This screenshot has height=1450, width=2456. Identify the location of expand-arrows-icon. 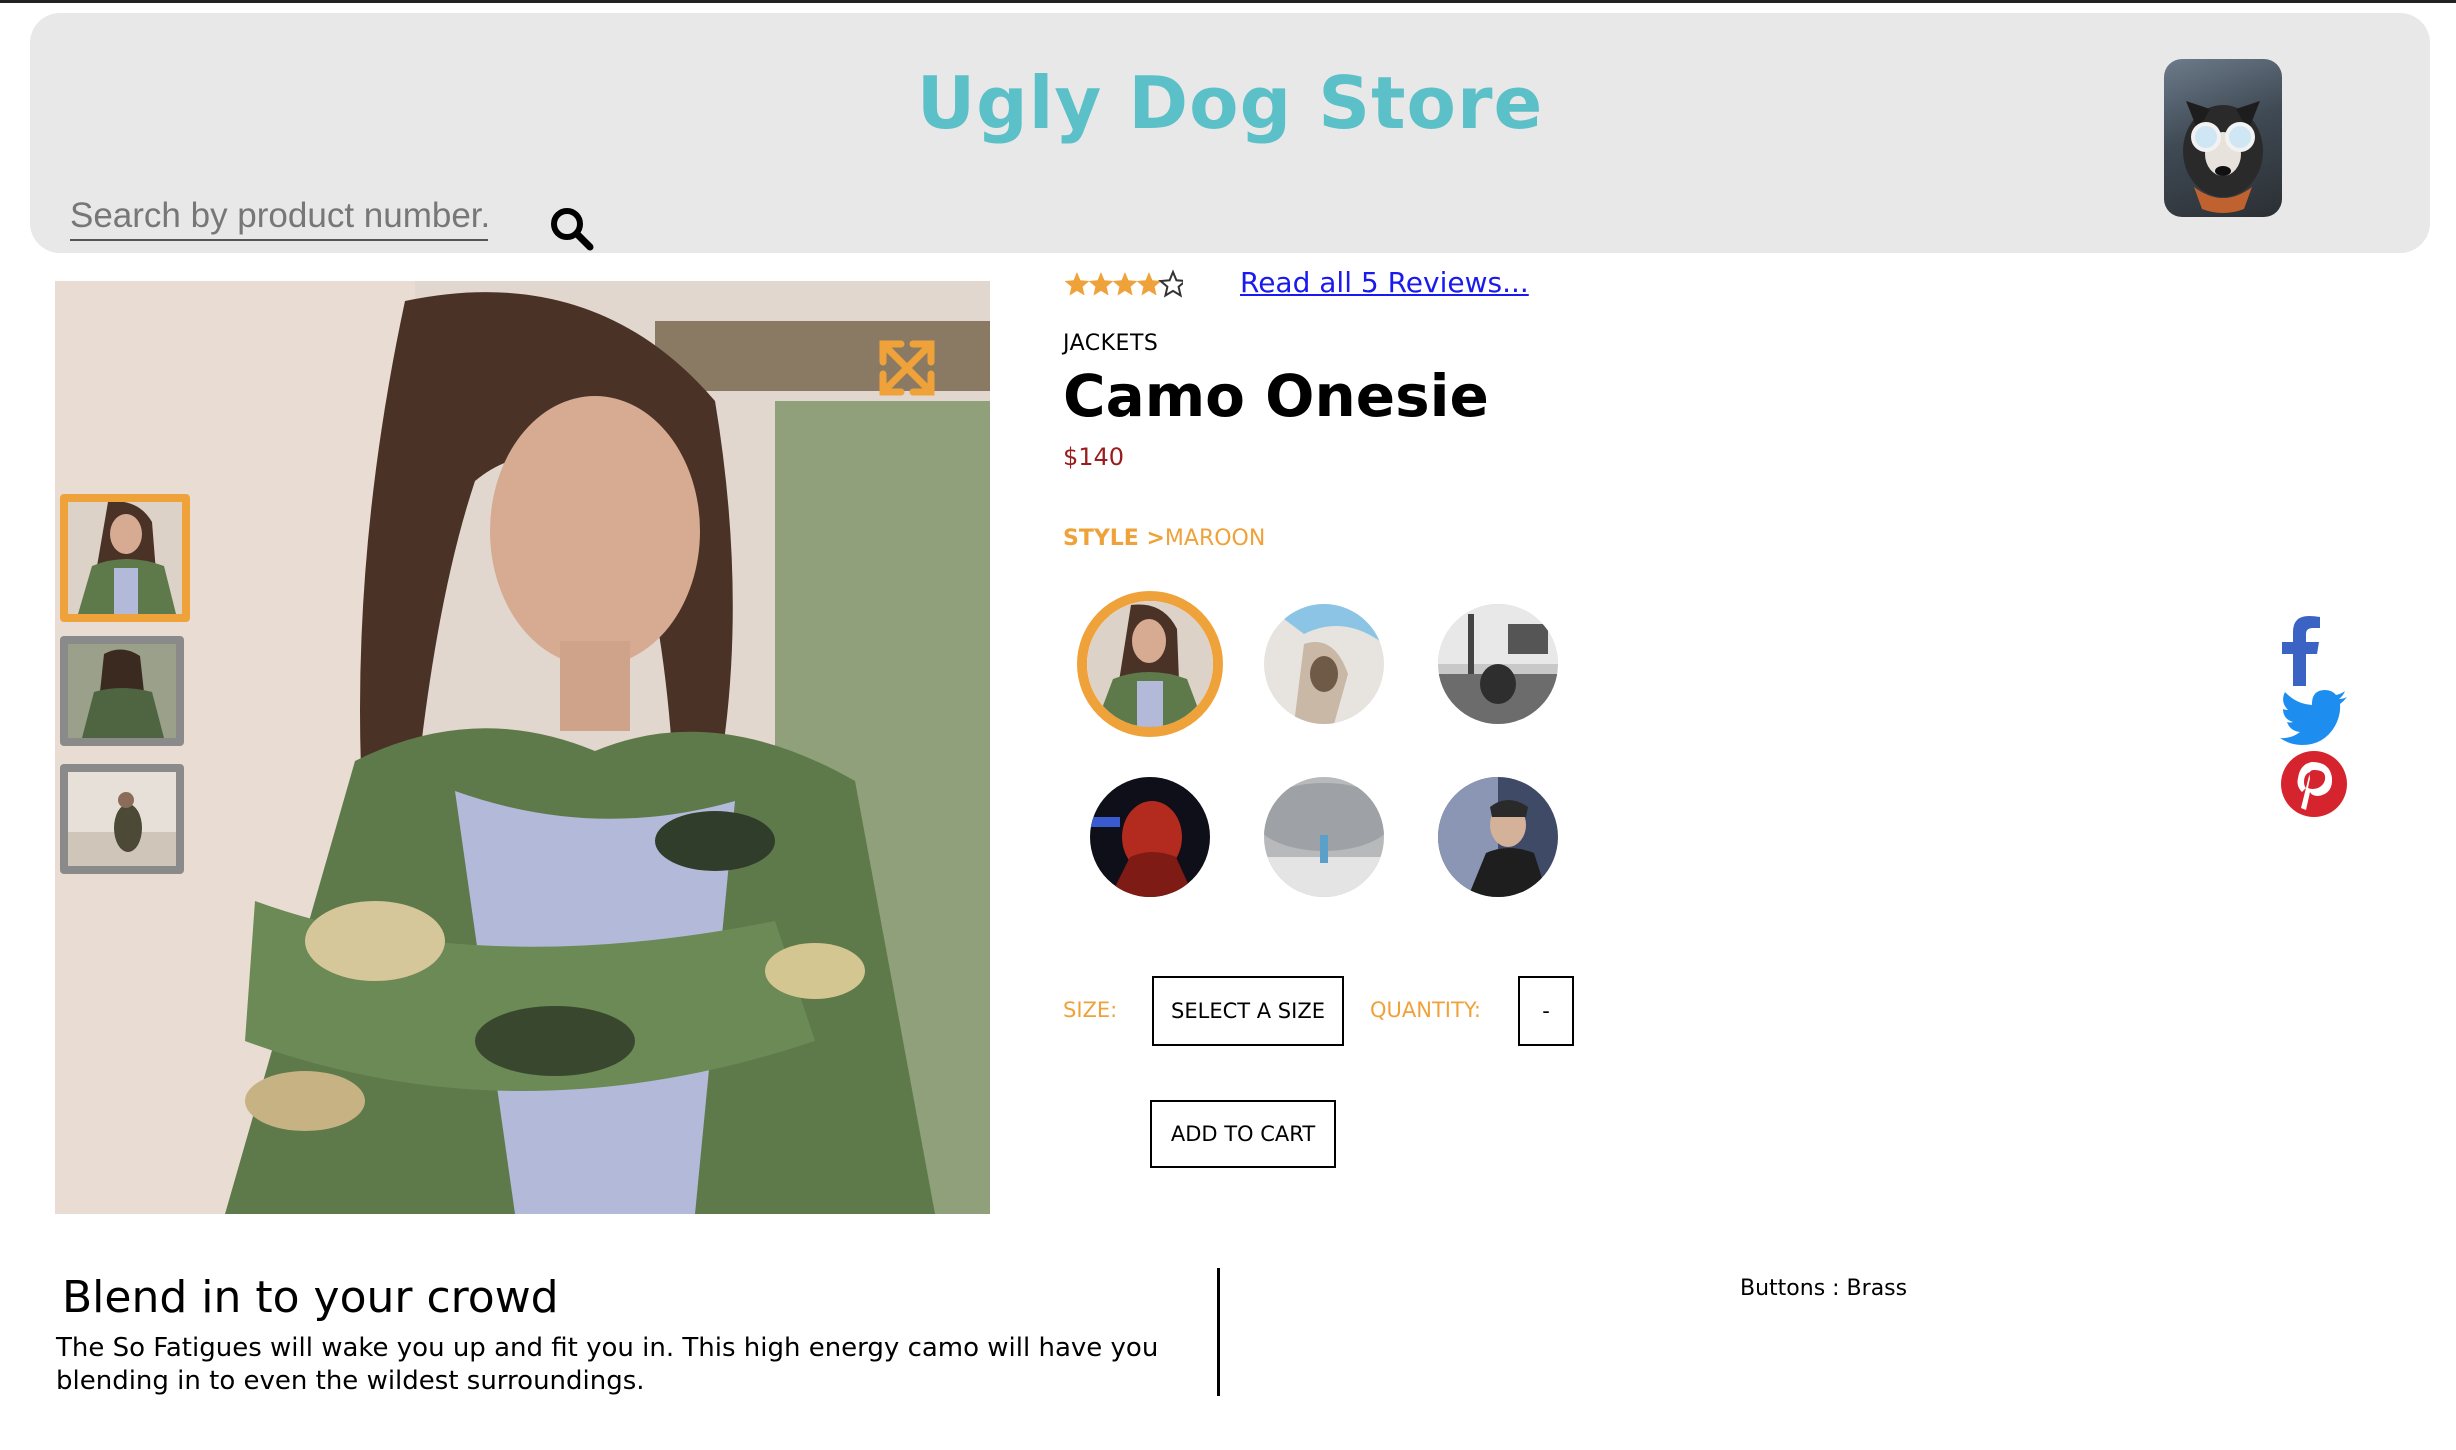
(907, 368).